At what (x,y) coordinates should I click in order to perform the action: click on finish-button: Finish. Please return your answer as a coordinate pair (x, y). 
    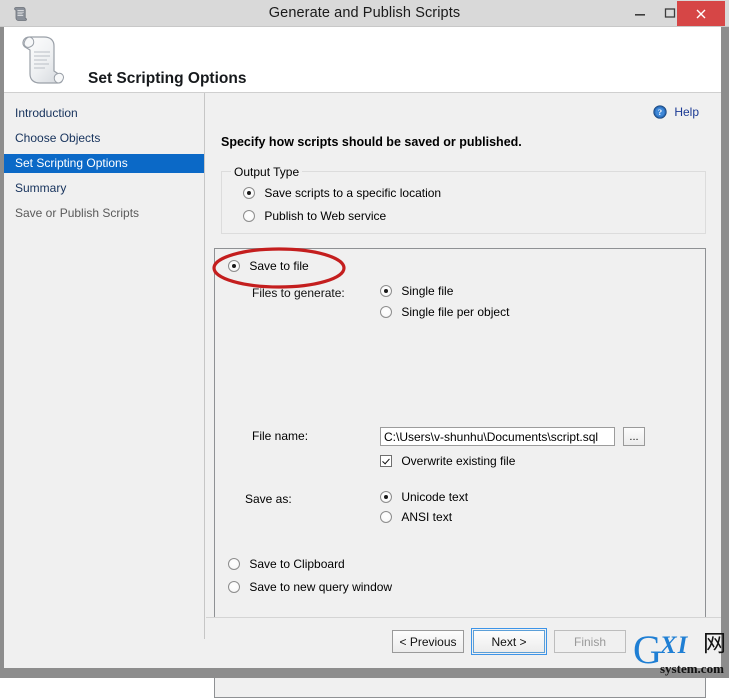
    Looking at the image, I should click on (590, 641).